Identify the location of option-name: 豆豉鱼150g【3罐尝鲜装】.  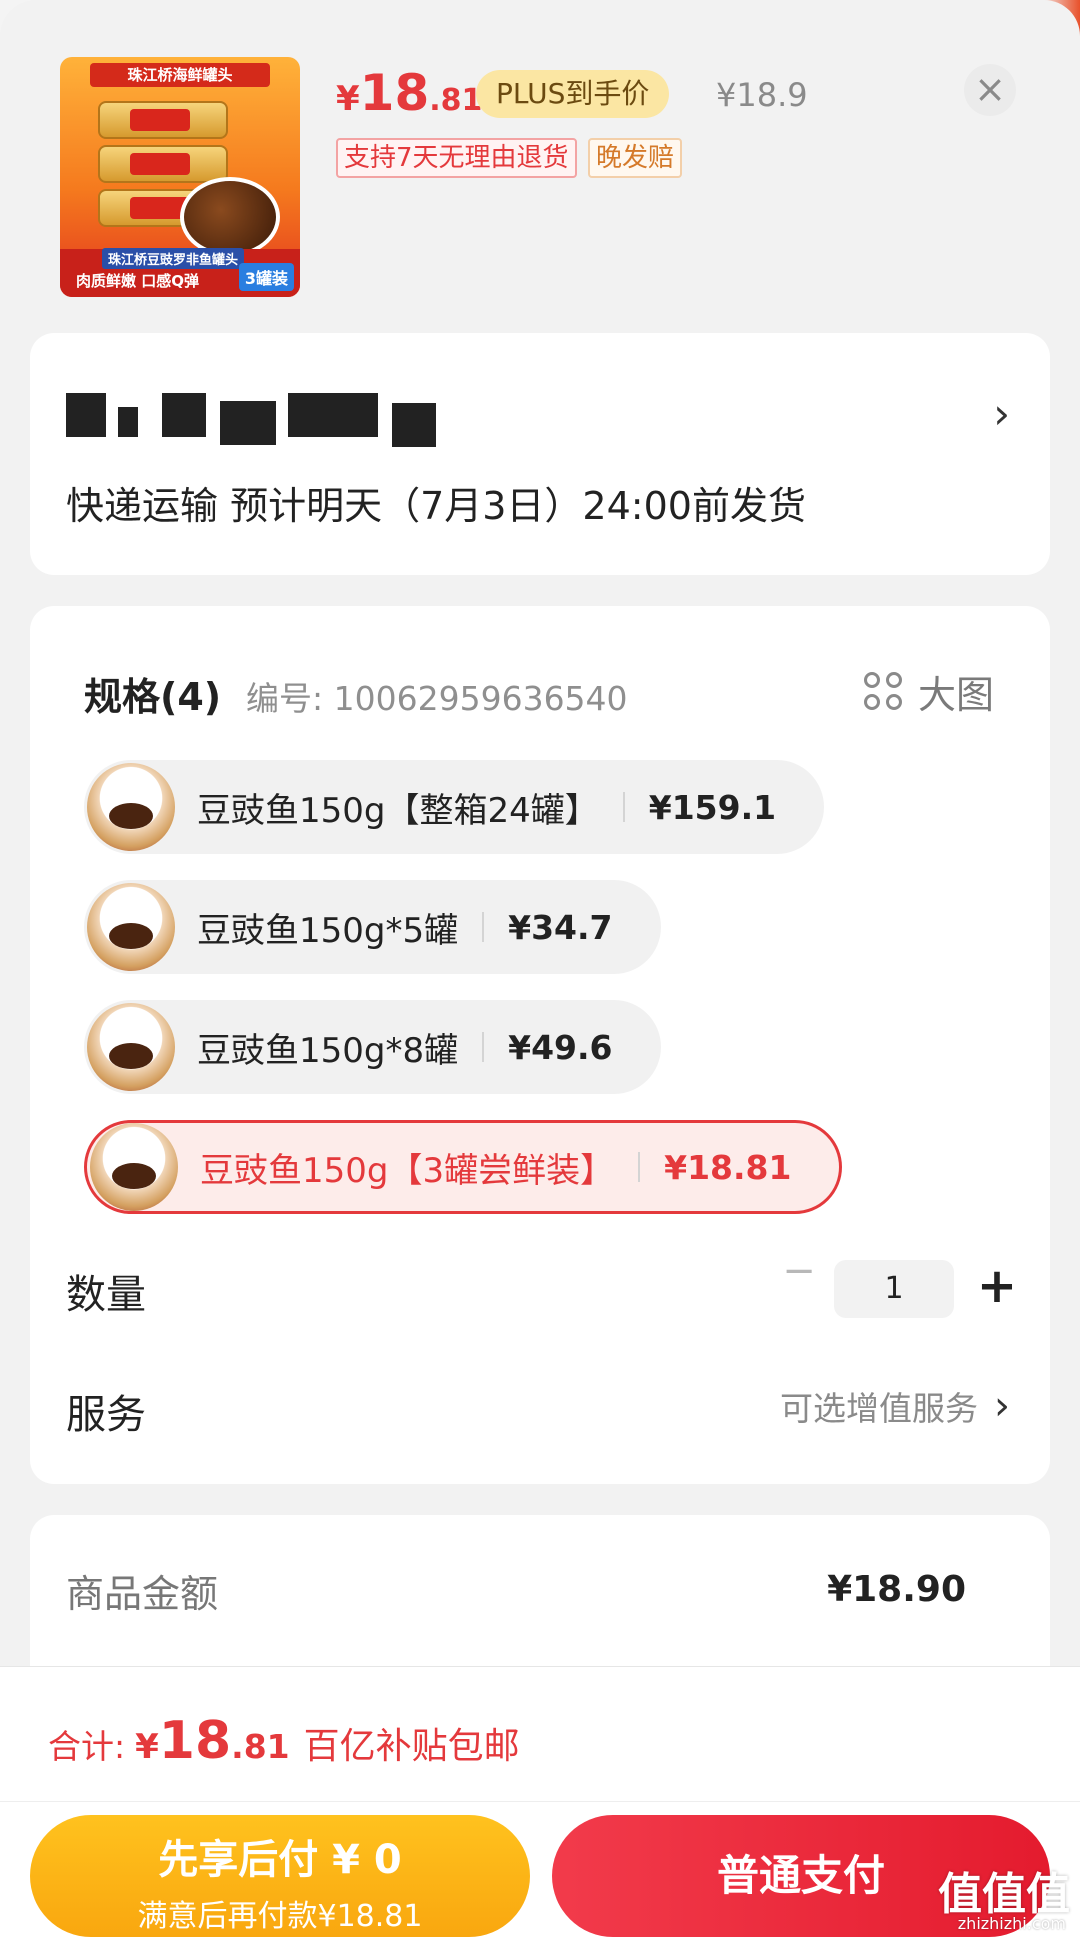
(407, 1170).